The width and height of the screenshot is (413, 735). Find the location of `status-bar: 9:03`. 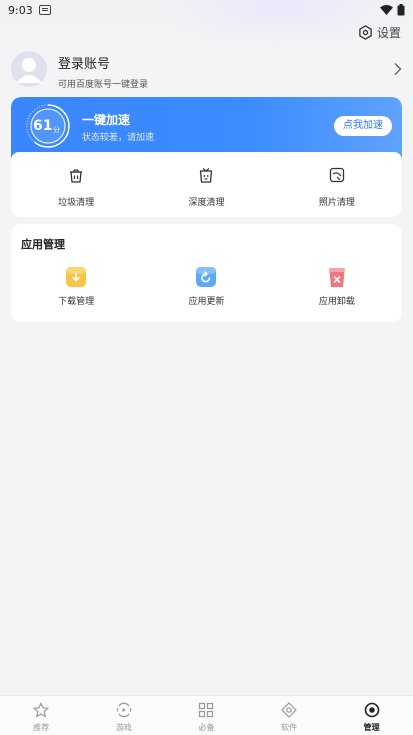

status-bar: 9:03 is located at coordinates (206, 10).